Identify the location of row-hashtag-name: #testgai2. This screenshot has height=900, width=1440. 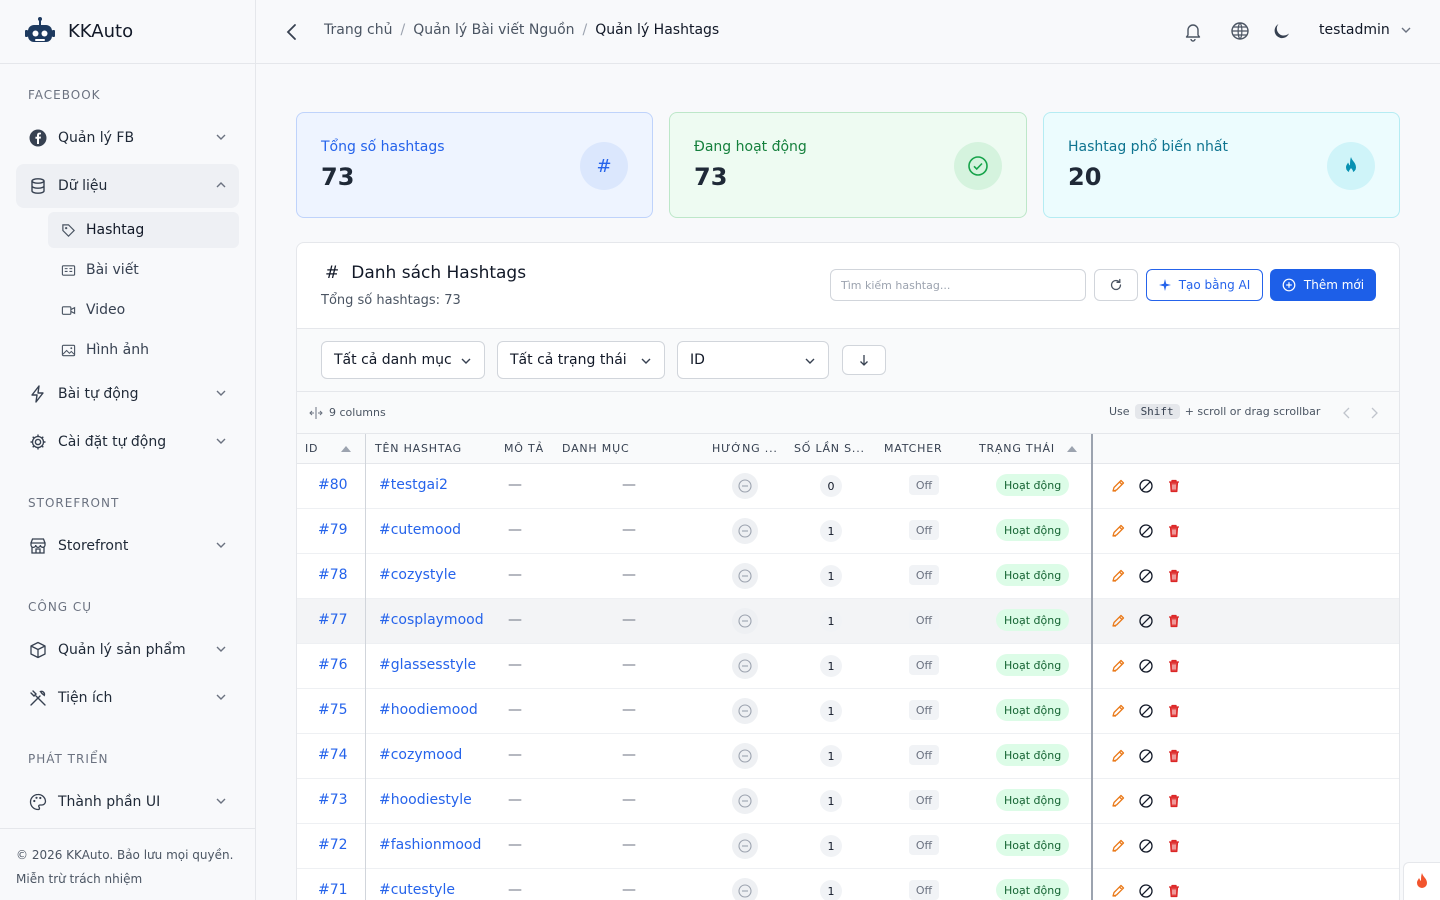
(413, 485).